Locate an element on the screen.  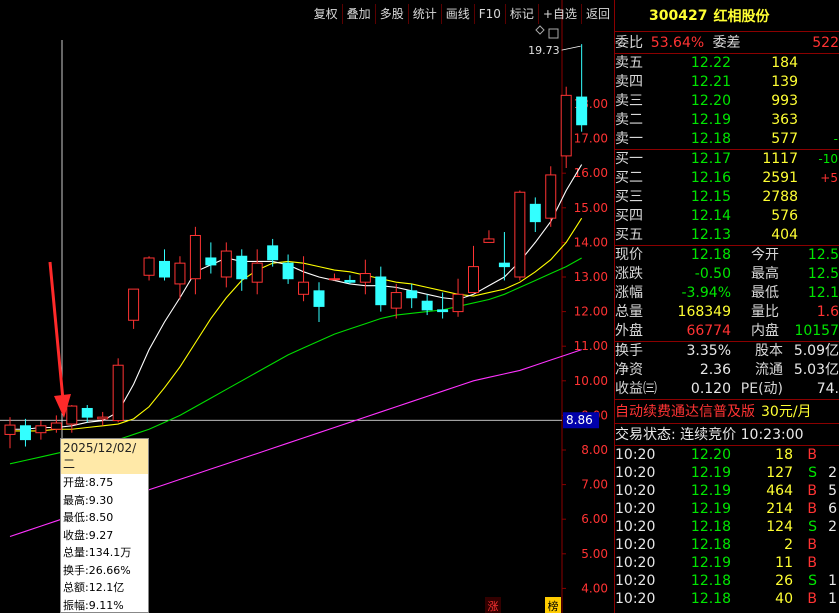
stat-label: 最低 is located at coordinates (765, 293).